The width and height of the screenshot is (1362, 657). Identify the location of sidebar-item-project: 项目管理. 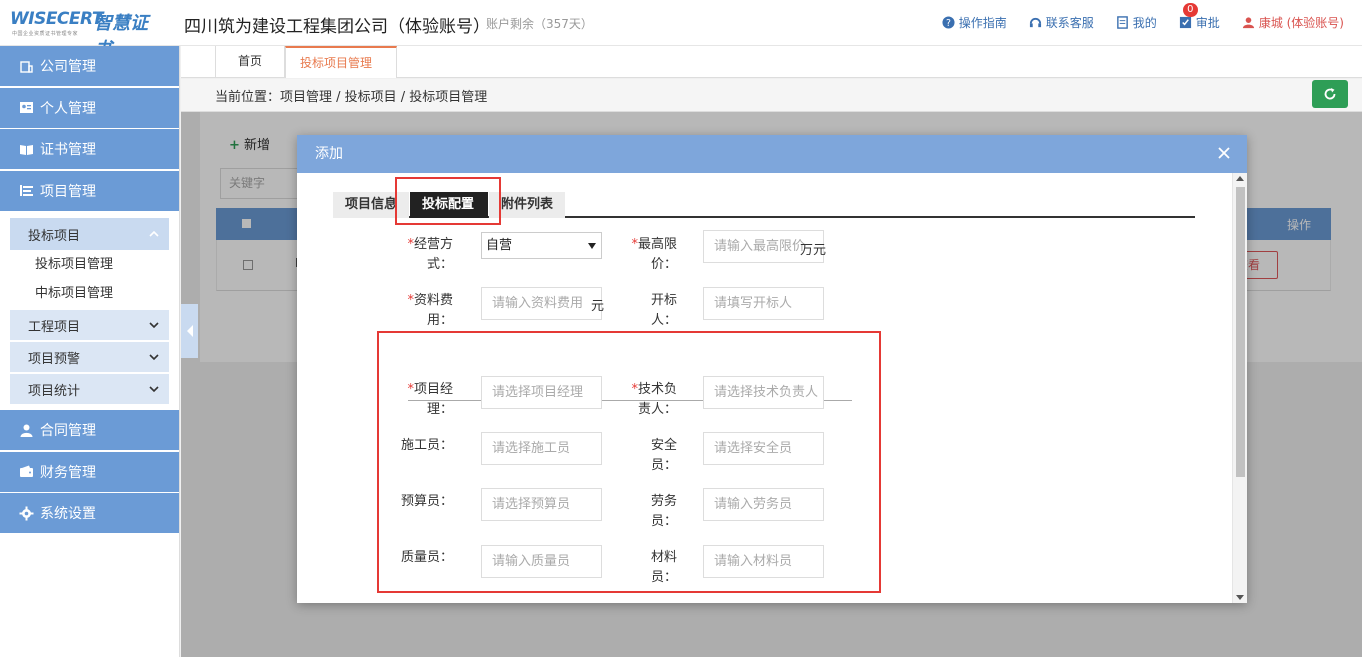
(89, 190).